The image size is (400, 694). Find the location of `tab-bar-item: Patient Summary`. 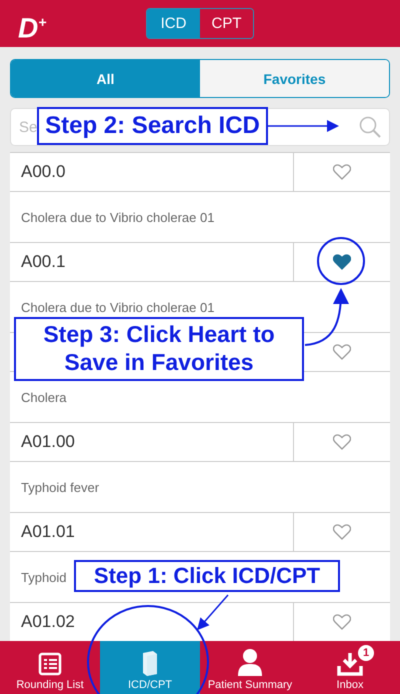

tab-bar-item: Patient Summary is located at coordinates (250, 667).